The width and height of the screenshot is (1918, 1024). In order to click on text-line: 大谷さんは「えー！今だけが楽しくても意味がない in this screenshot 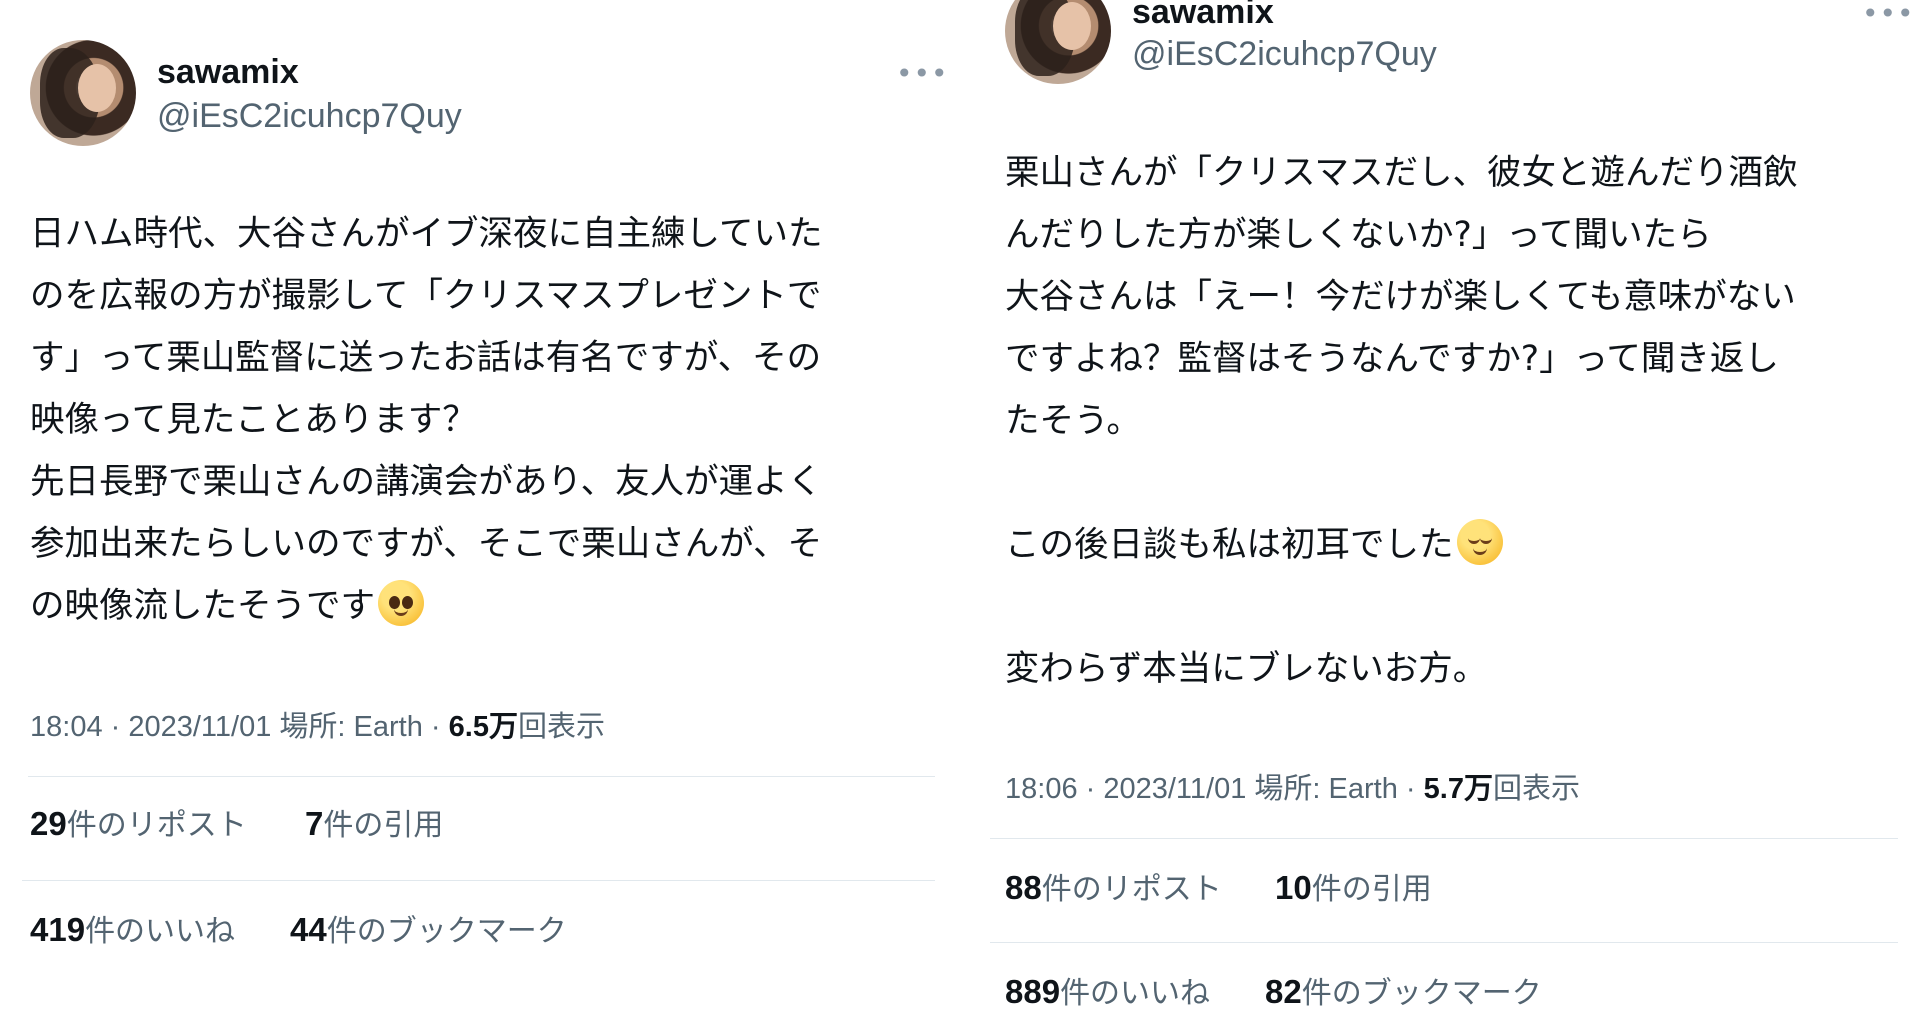, I will do `click(1400, 297)`.